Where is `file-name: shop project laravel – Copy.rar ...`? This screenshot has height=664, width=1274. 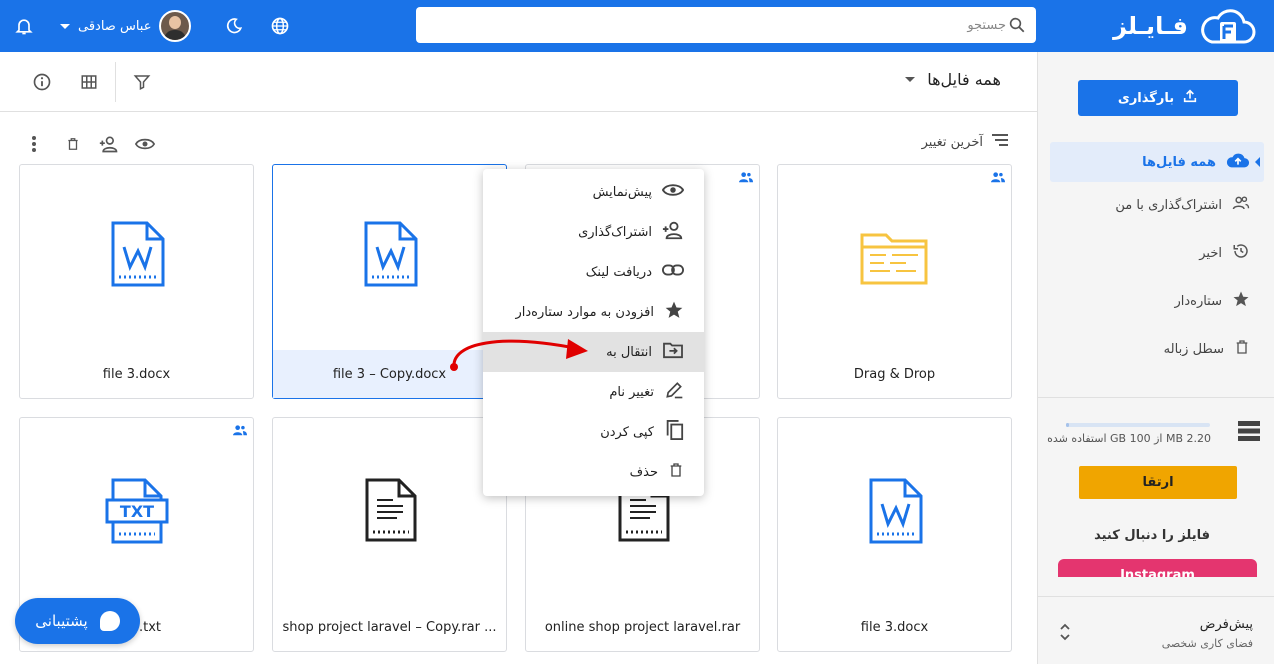 file-name: shop project laravel – Copy.rar ... is located at coordinates (389, 627).